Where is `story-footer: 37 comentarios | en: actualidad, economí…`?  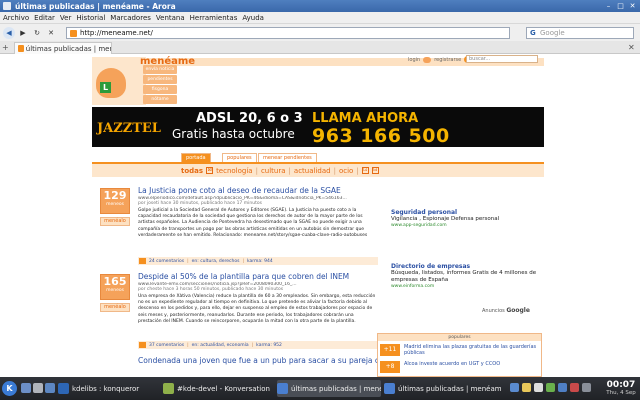 story-footer: 37 comentarios | en: actualidad, economí… is located at coordinates (258, 345).